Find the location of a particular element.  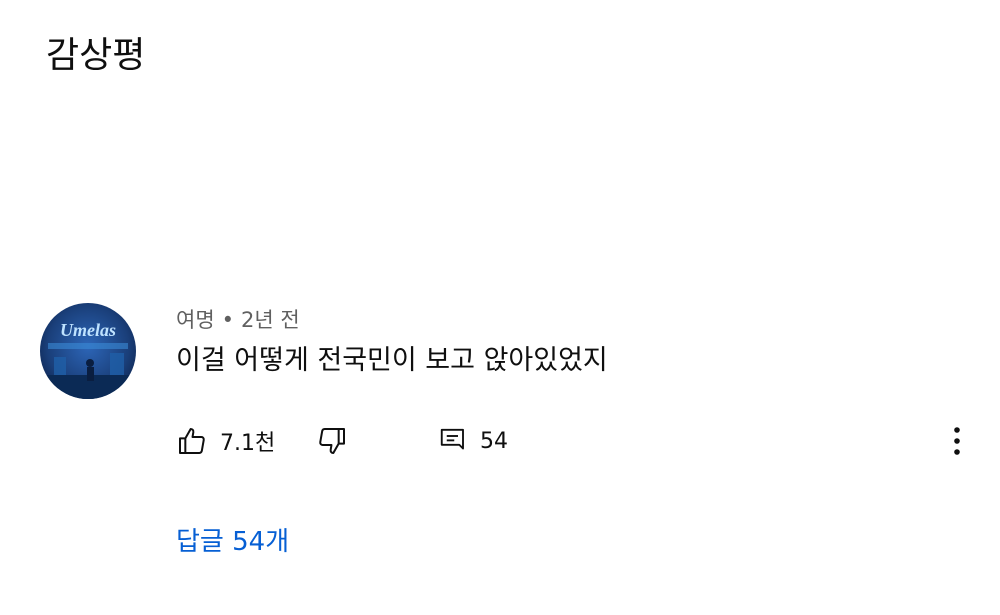

thumbs-down-icon is located at coordinates (332, 441).